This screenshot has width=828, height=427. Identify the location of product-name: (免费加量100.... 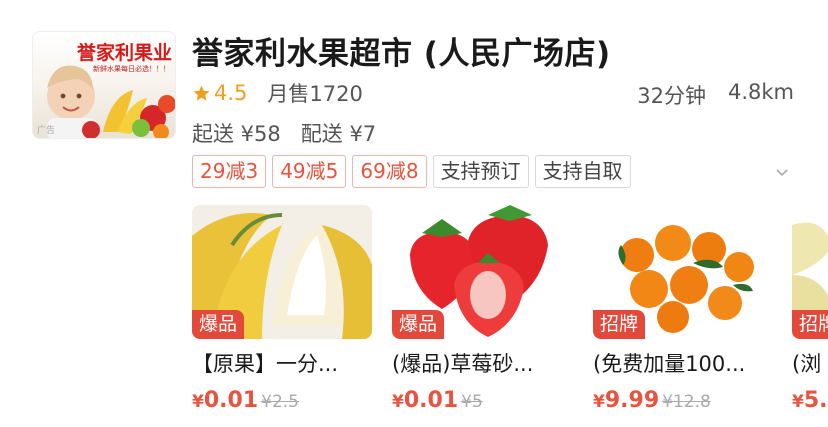
(669, 364).